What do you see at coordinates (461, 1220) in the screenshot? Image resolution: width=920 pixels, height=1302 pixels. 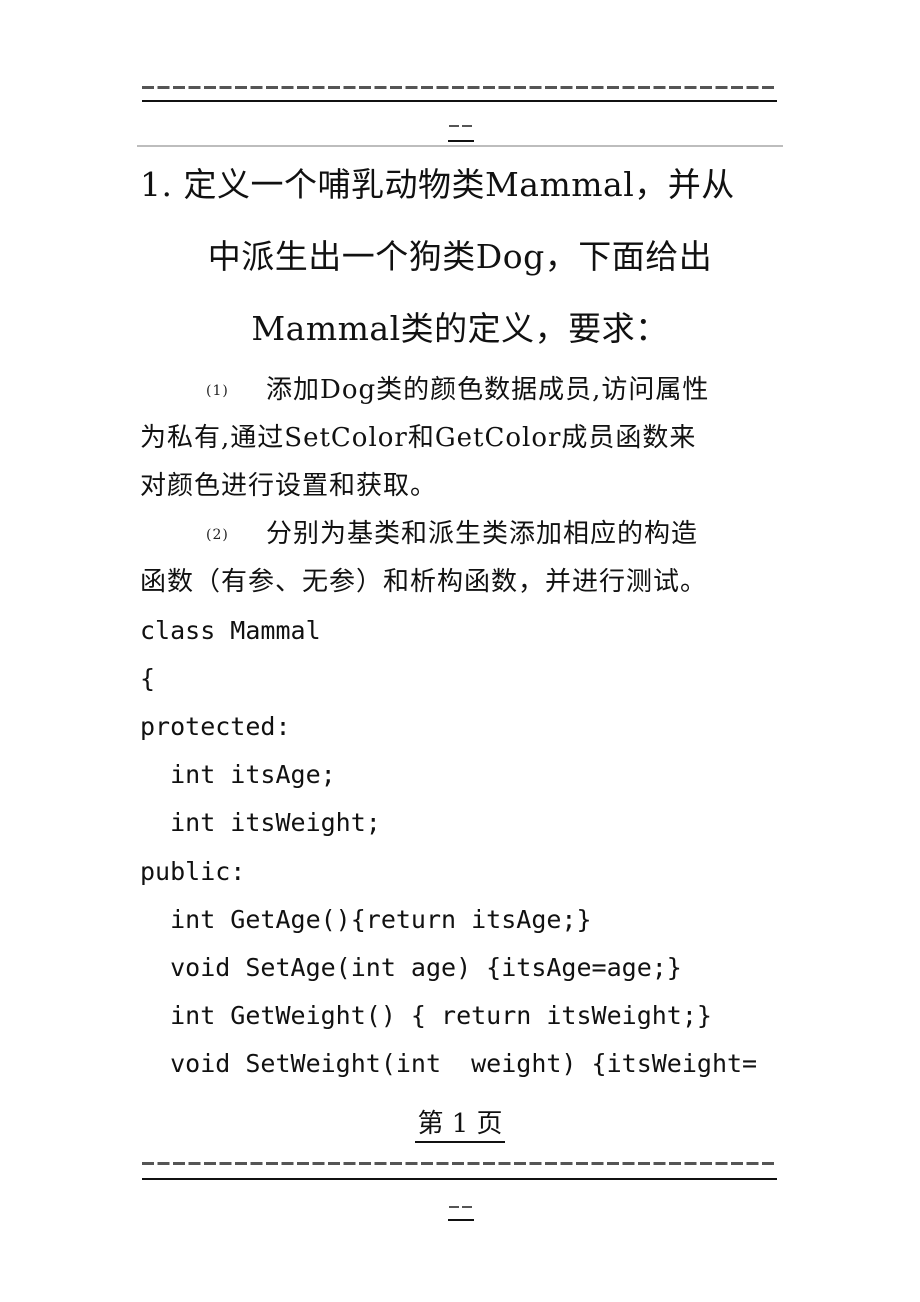 I see `footer-mini-underline` at bounding box center [461, 1220].